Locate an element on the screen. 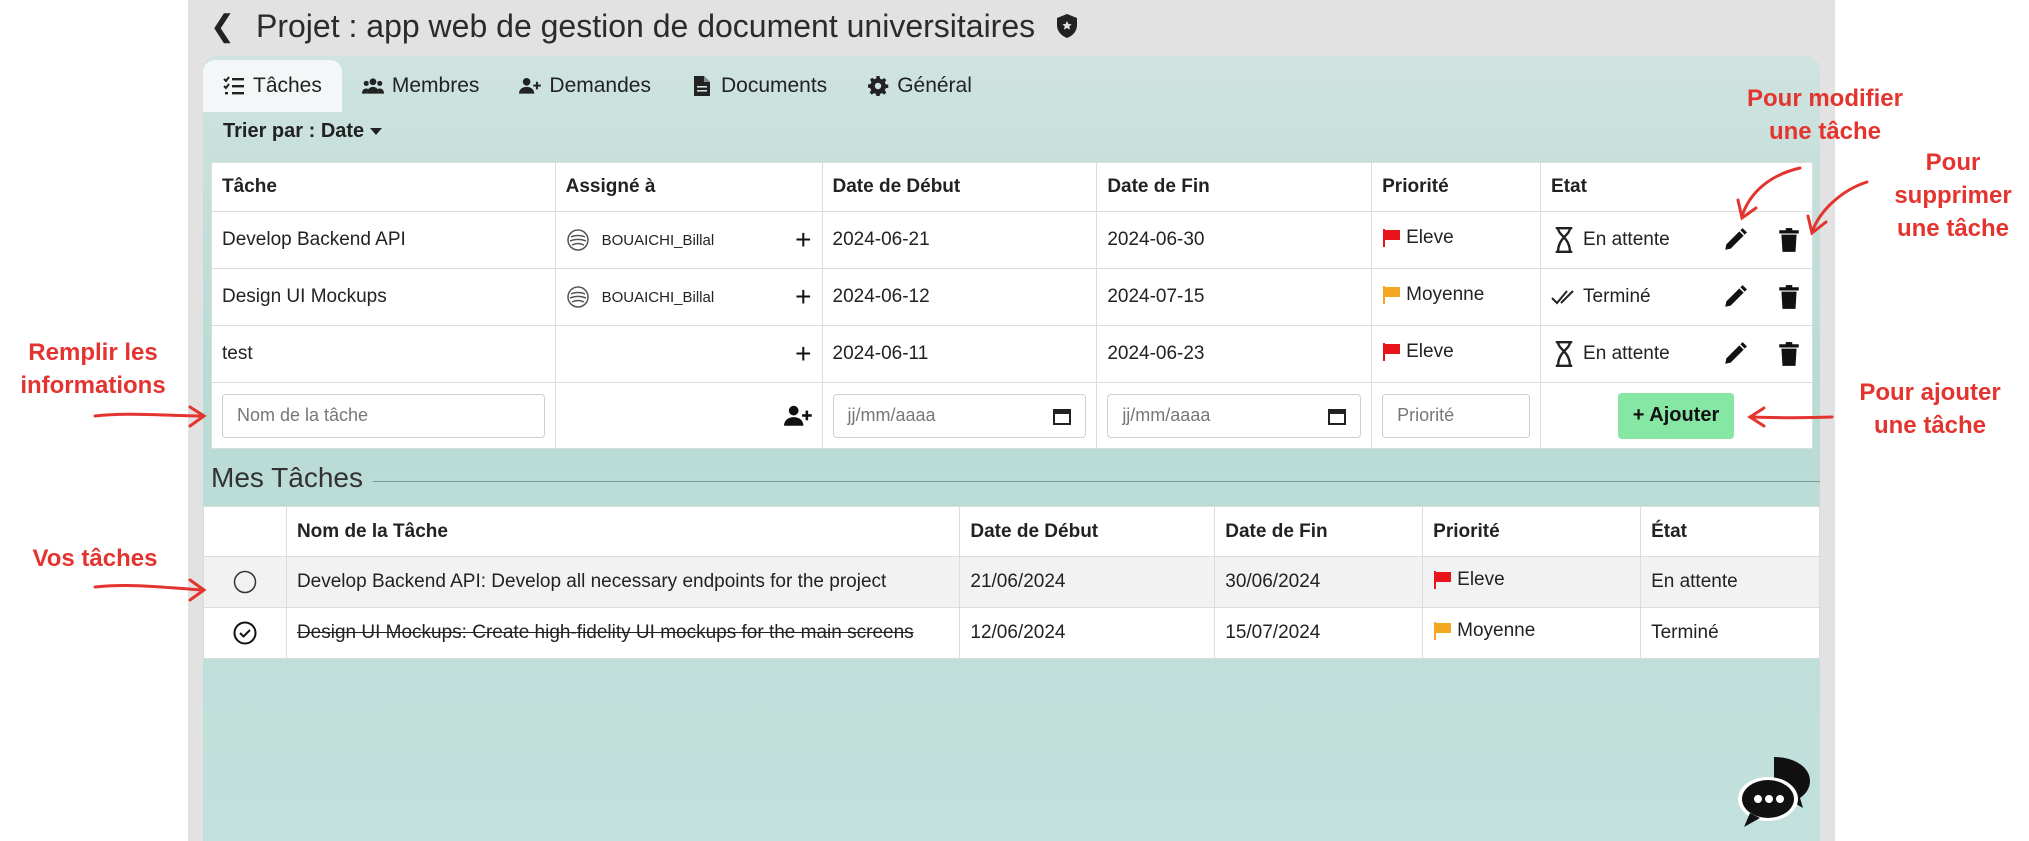  arrow-modifier is located at coordinates (1771, 192).